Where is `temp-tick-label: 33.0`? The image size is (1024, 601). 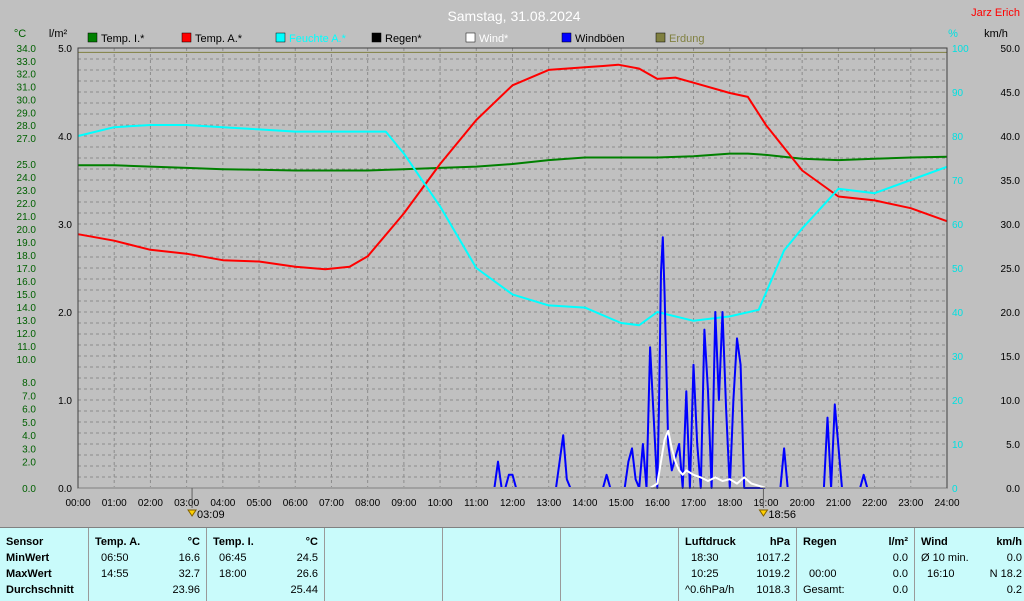
temp-tick-label: 33.0 is located at coordinates (27, 62).